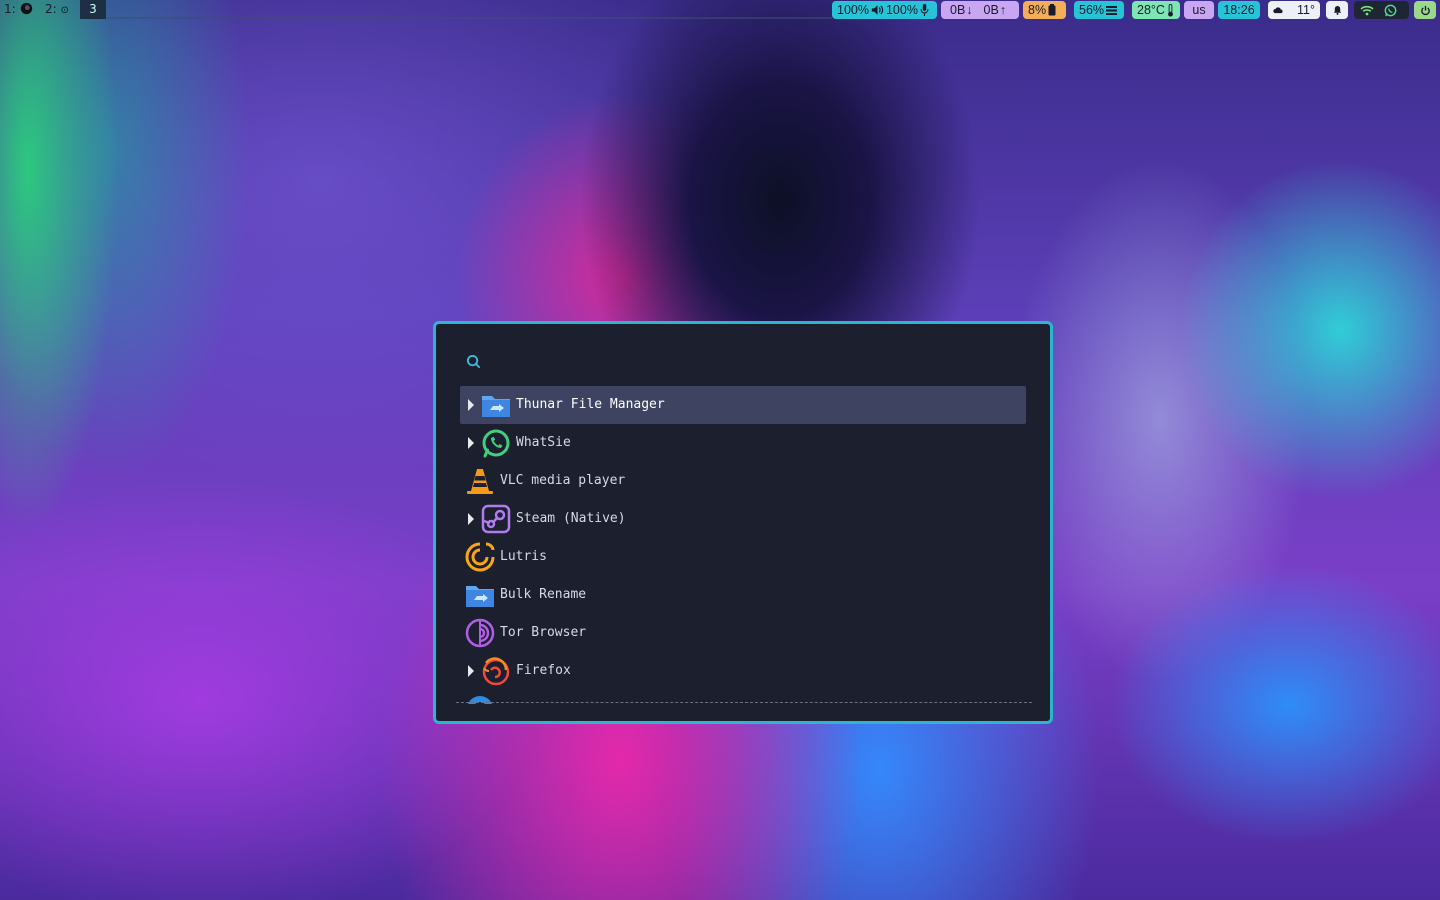  I want to click on workspace-1: 1:, so click(18, 9).